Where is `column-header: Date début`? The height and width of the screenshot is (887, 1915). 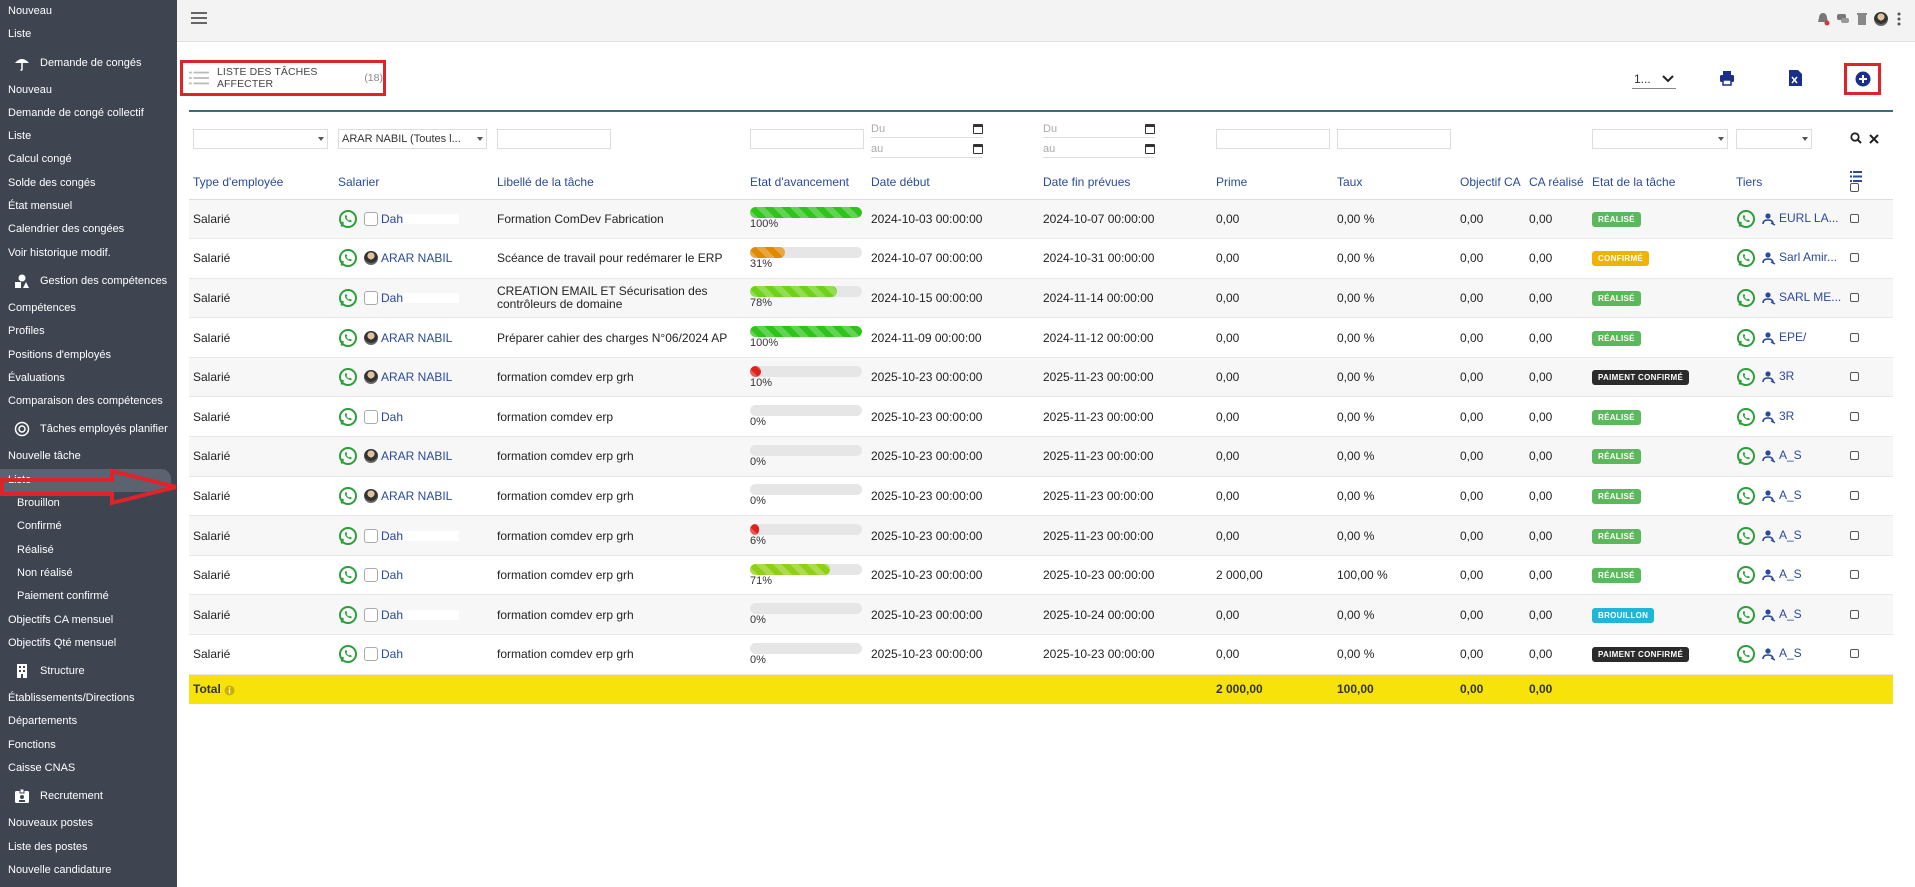
column-header: Date début is located at coordinates (953, 183).